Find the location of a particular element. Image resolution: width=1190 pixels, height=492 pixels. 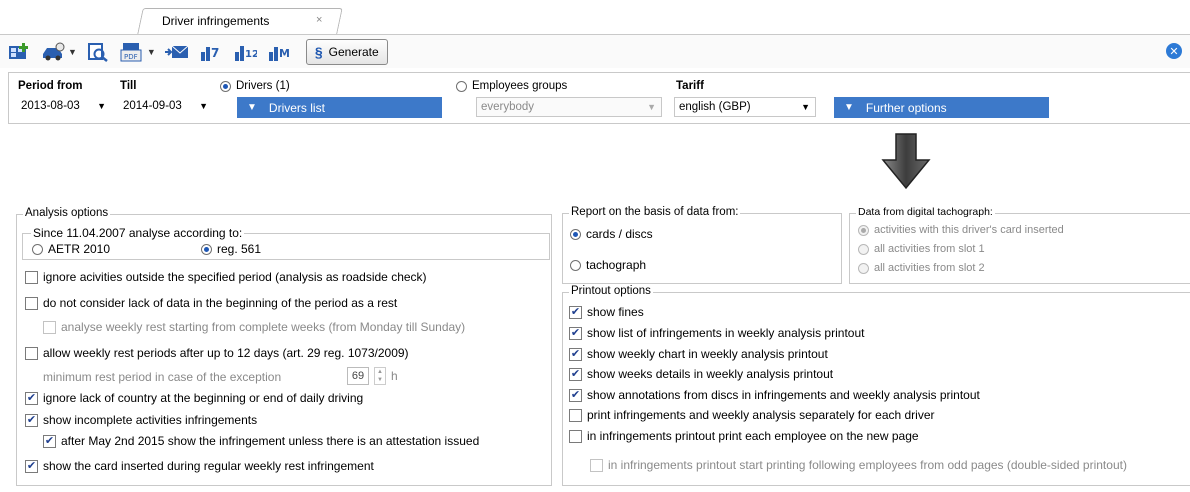

drivers-list-button: ▼ Drivers list is located at coordinates (339, 107).